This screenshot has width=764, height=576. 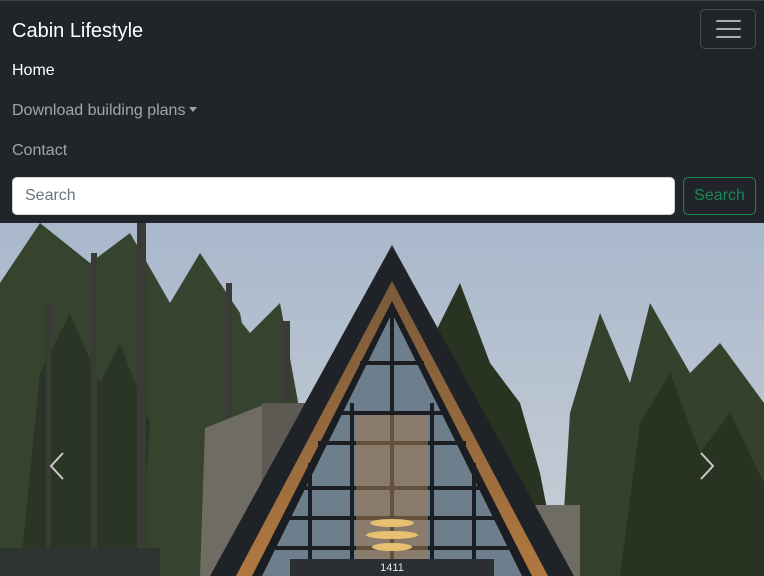 I want to click on nav-link-contact: Contact, so click(x=39, y=151).